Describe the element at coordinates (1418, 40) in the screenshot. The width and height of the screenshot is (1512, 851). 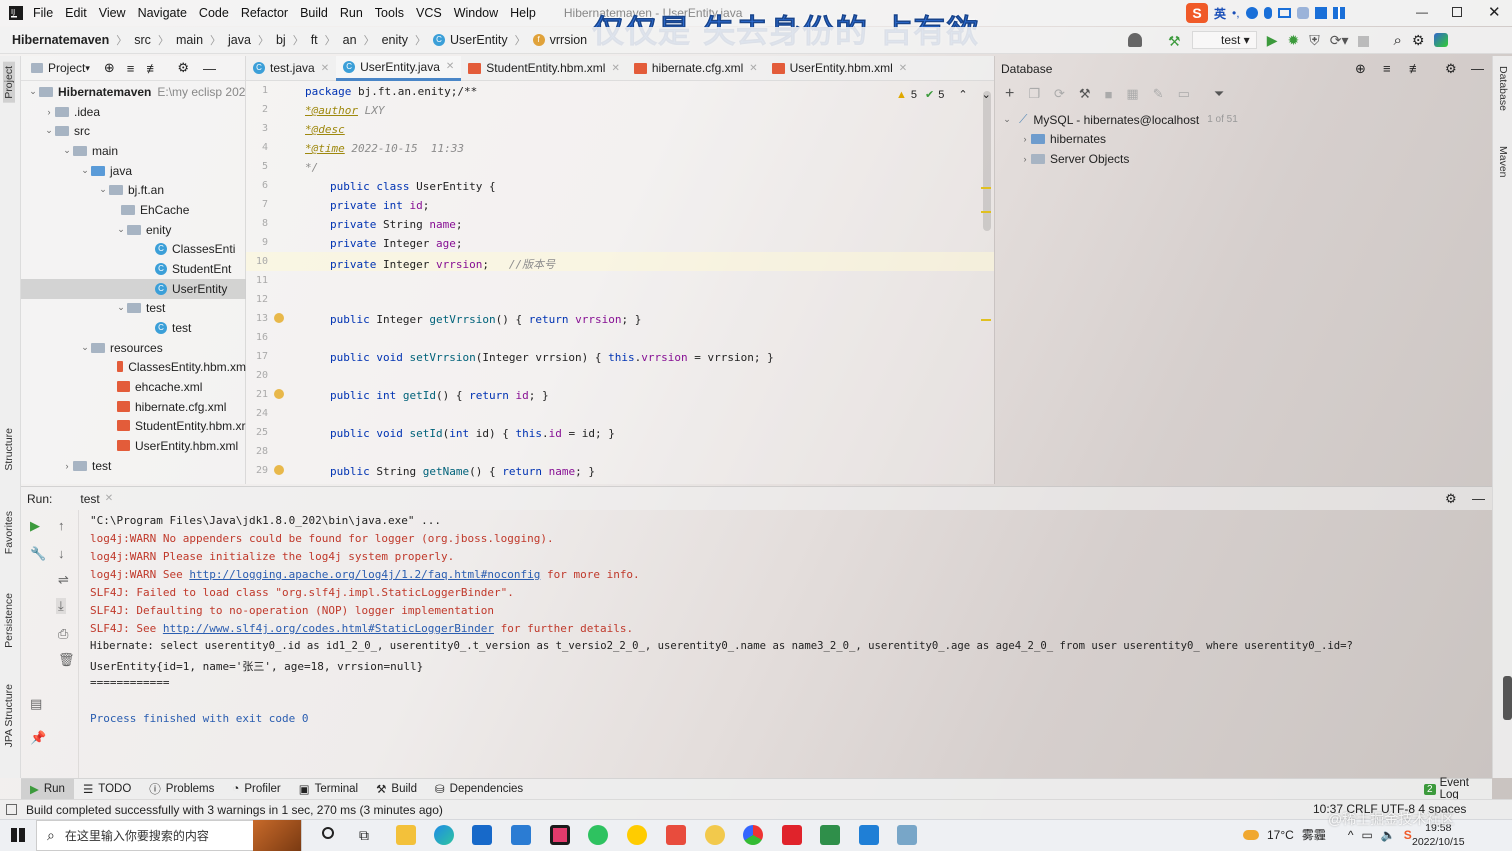
I see `settings-gear-icon: ⚙` at that location.